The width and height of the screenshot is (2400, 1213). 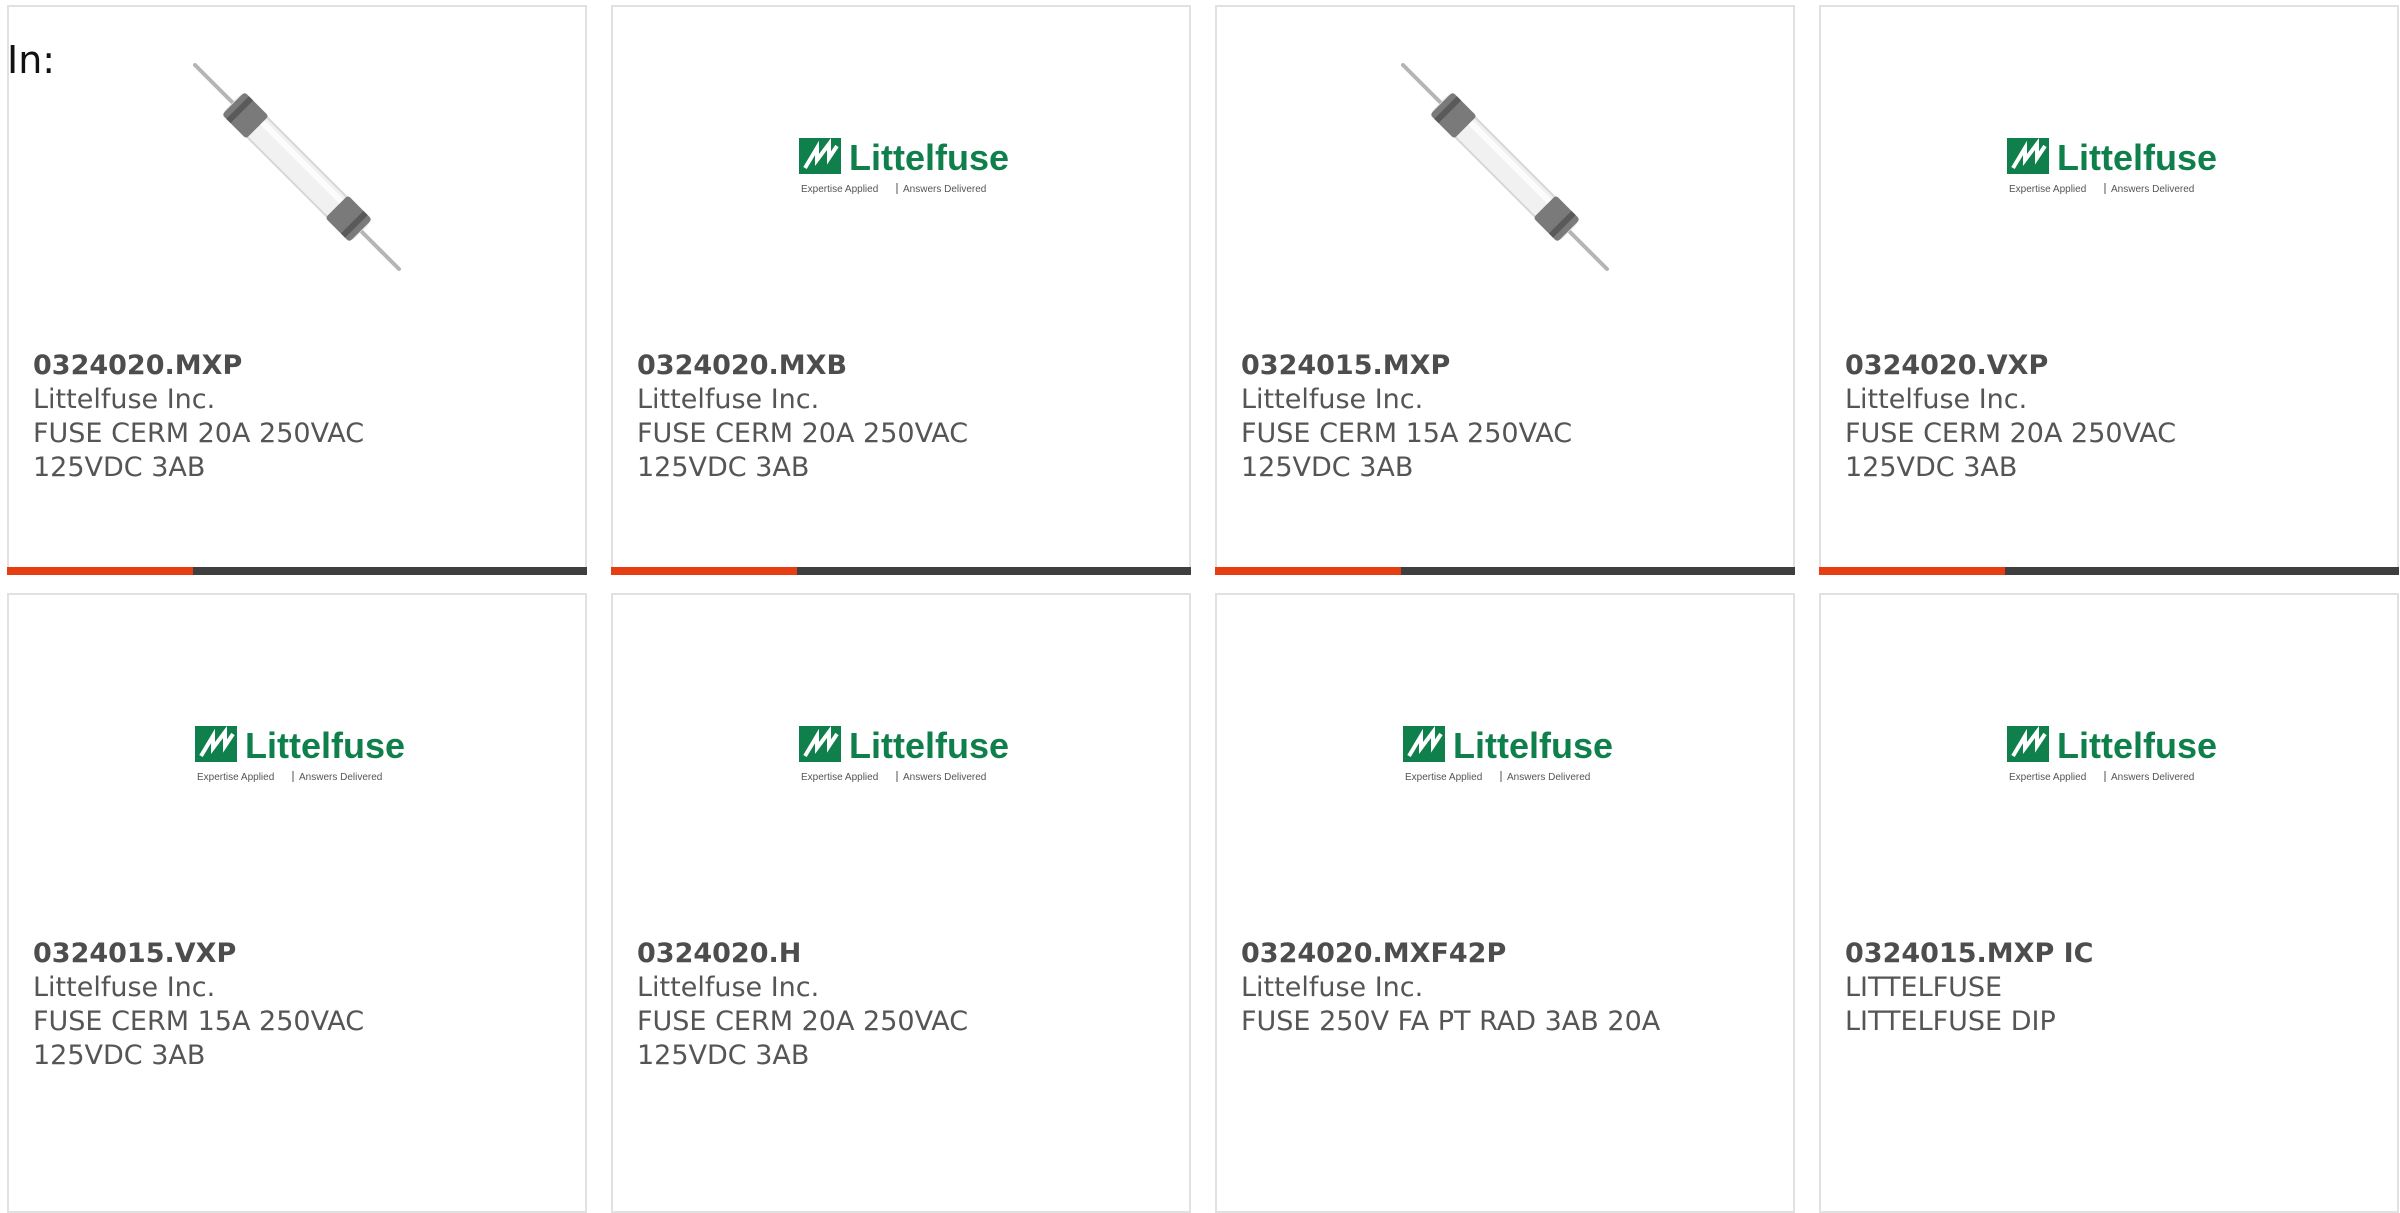 What do you see at coordinates (1451, 1021) in the screenshot?
I see `product-description: FUSE 250V FA PT RAD 3AB 20A` at bounding box center [1451, 1021].